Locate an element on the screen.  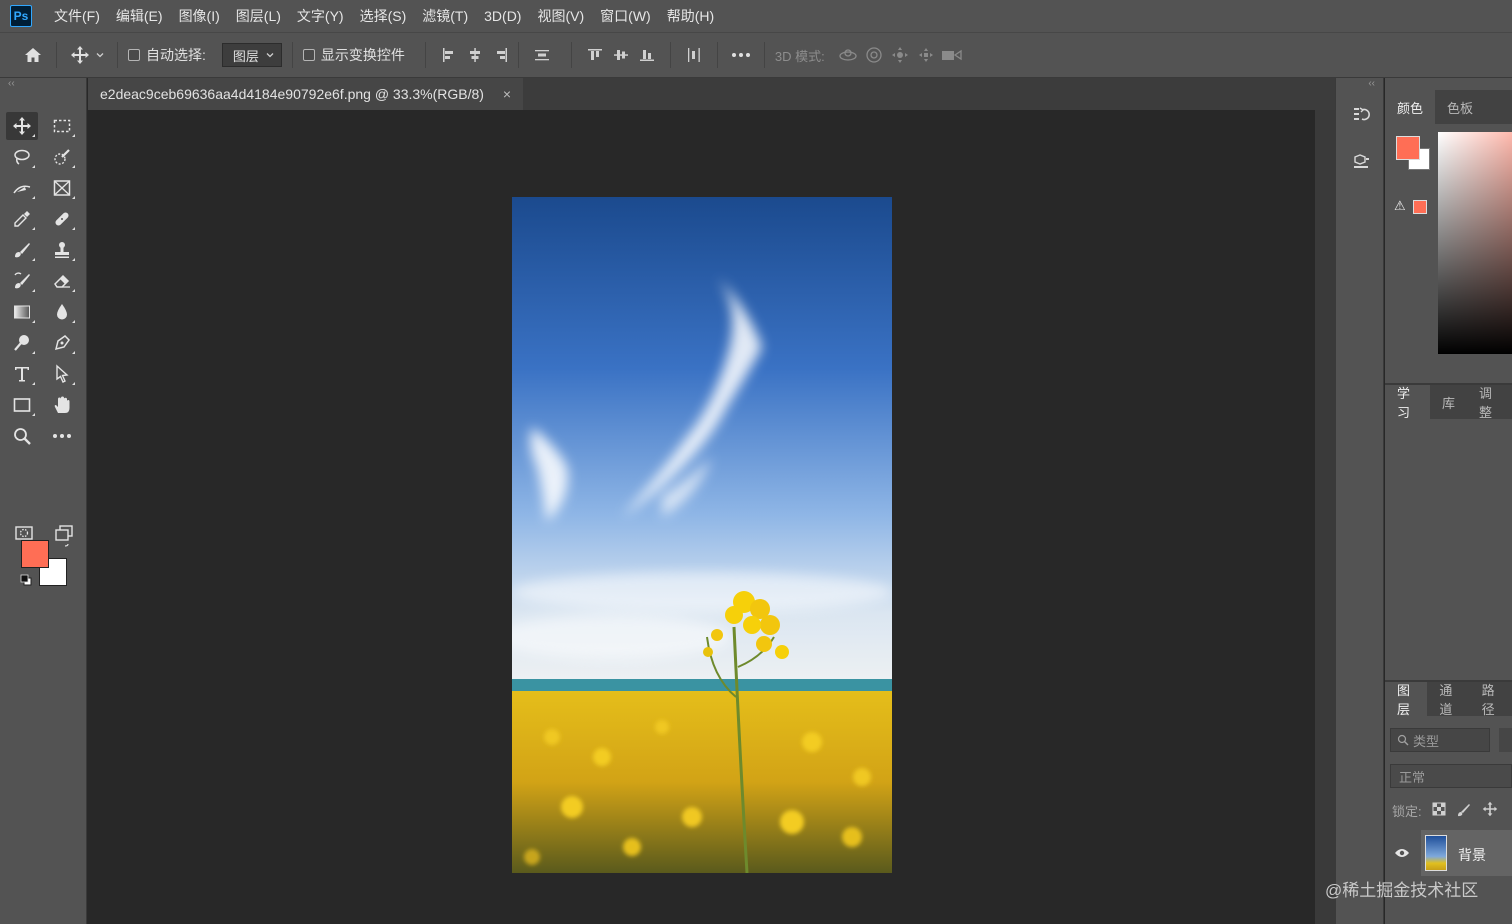
menu-help: 帮助(H) is located at coordinates (690, 16).